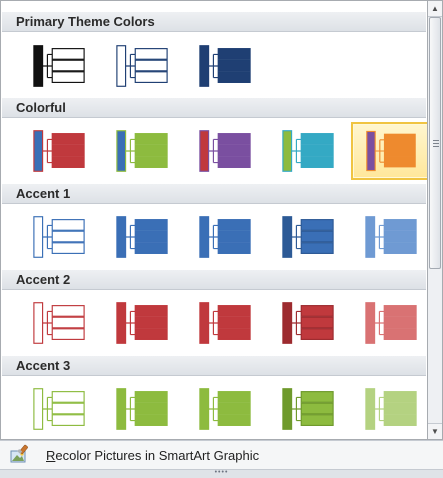 This screenshot has width=443, height=478. Describe the element at coordinates (435, 9) in the screenshot. I see `scroll-up-arrow-icon: ▲` at that location.